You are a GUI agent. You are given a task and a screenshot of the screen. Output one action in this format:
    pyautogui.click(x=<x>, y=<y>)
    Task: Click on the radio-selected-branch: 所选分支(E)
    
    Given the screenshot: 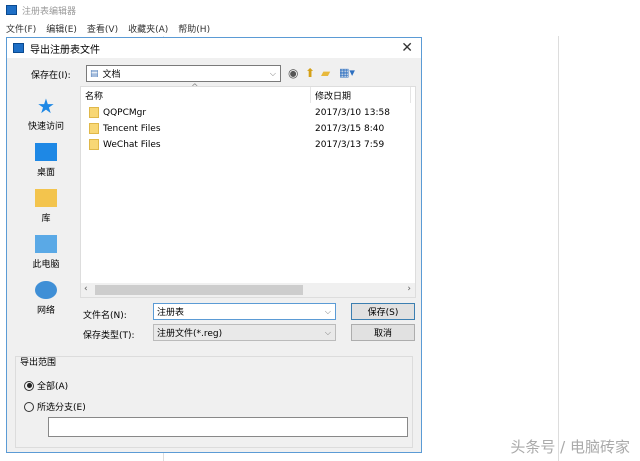 What is the action you would take?
    pyautogui.click(x=55, y=406)
    